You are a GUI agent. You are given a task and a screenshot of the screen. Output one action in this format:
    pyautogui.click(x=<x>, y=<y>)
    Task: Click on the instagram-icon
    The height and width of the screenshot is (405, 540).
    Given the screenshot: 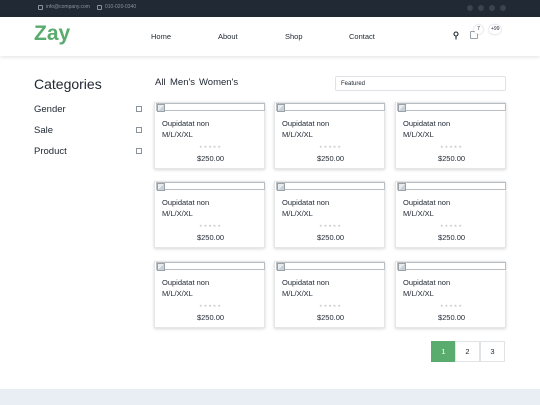 What is the action you would take?
    pyautogui.click(x=481, y=8)
    